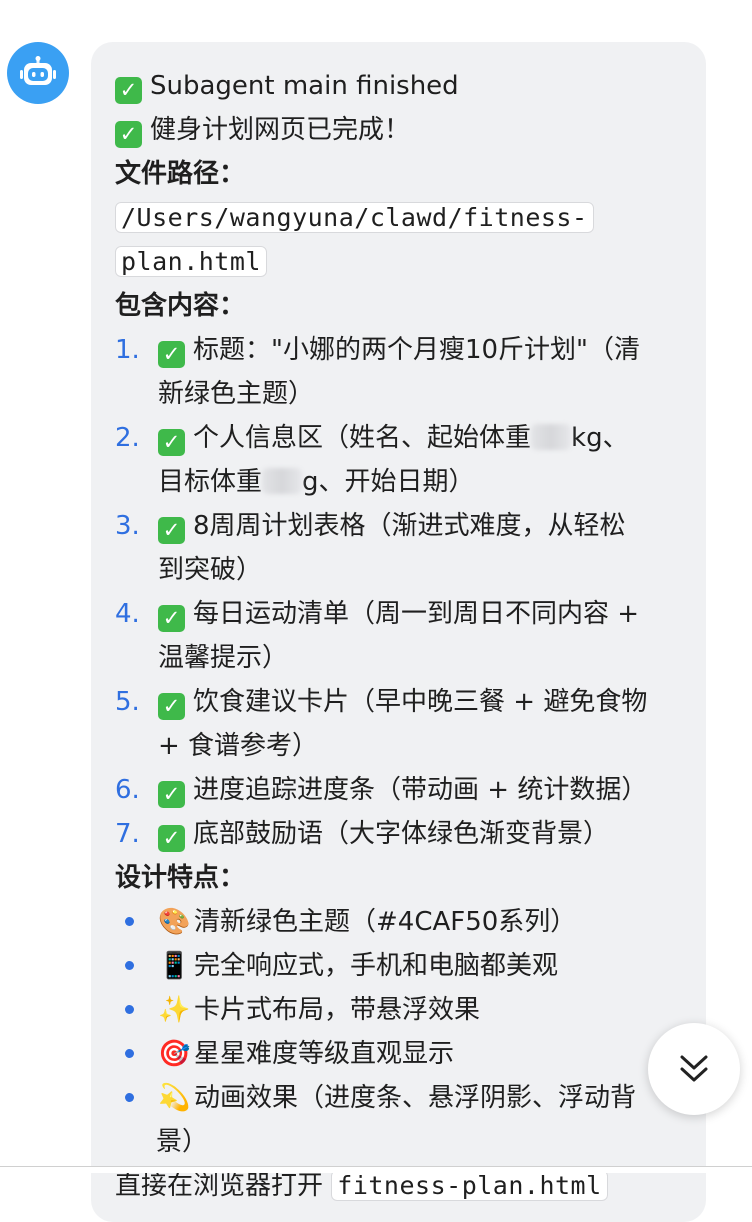 The height and width of the screenshot is (1222, 752). I want to click on list-item: 📱 完全响应式，手机和电脑都美观, so click(398, 966).